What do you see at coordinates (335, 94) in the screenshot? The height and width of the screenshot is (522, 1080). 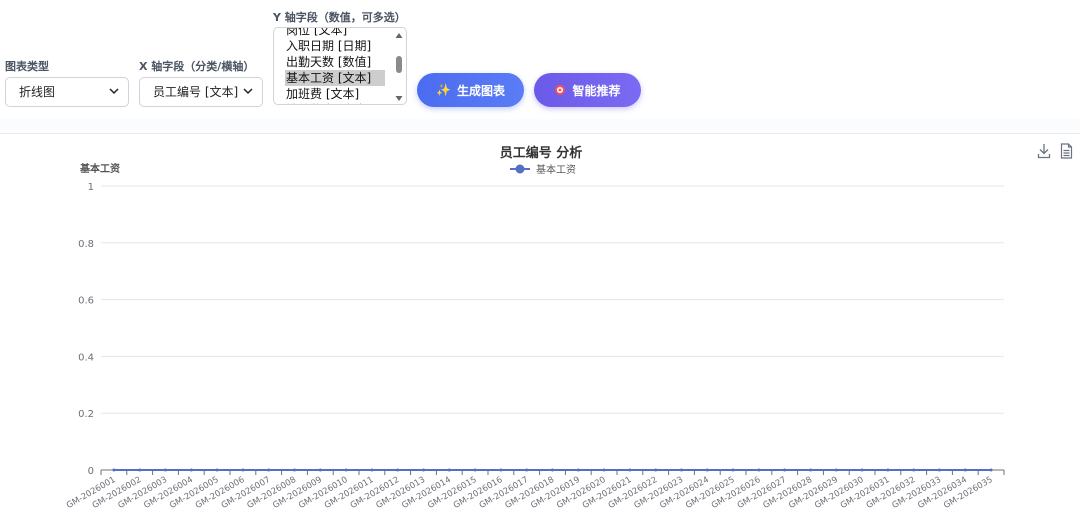 I see `y-field-option: 加班费 [文本]` at bounding box center [335, 94].